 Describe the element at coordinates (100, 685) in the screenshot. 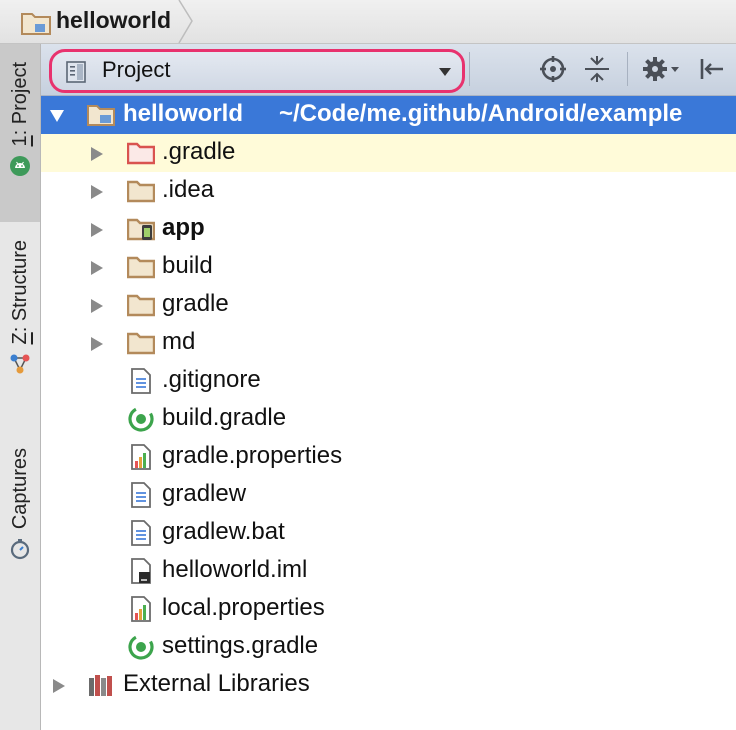

I see `library-icon` at that location.